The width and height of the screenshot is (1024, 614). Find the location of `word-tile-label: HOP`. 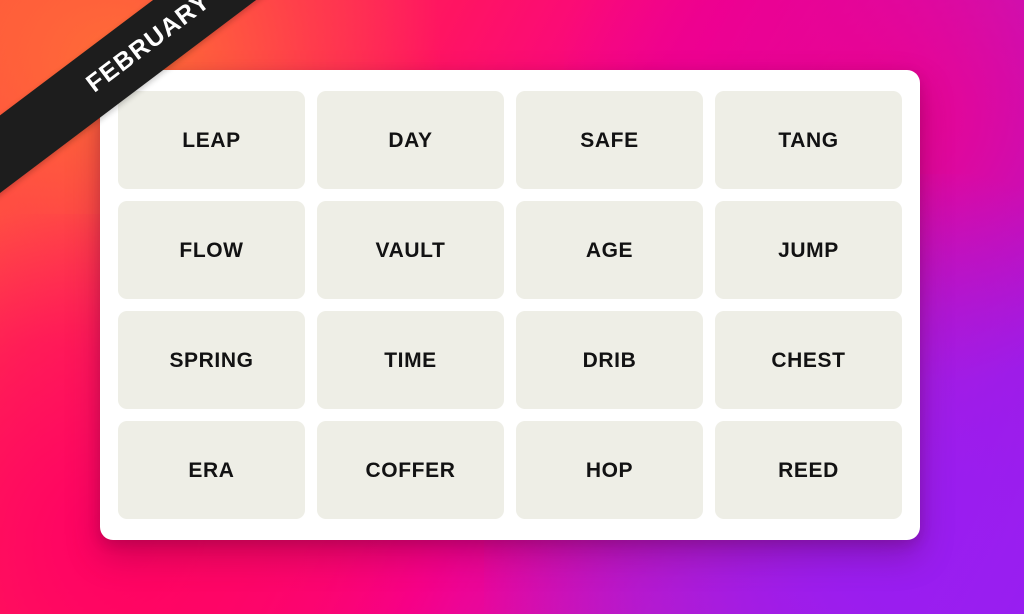

word-tile-label: HOP is located at coordinates (609, 470).